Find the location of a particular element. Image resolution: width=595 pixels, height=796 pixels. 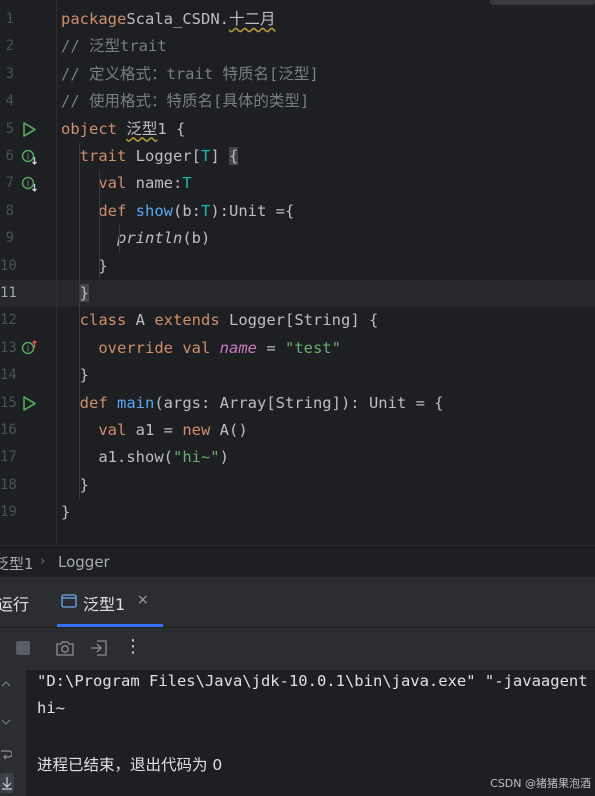

up-arrow-icon is located at coordinates (6, 684).